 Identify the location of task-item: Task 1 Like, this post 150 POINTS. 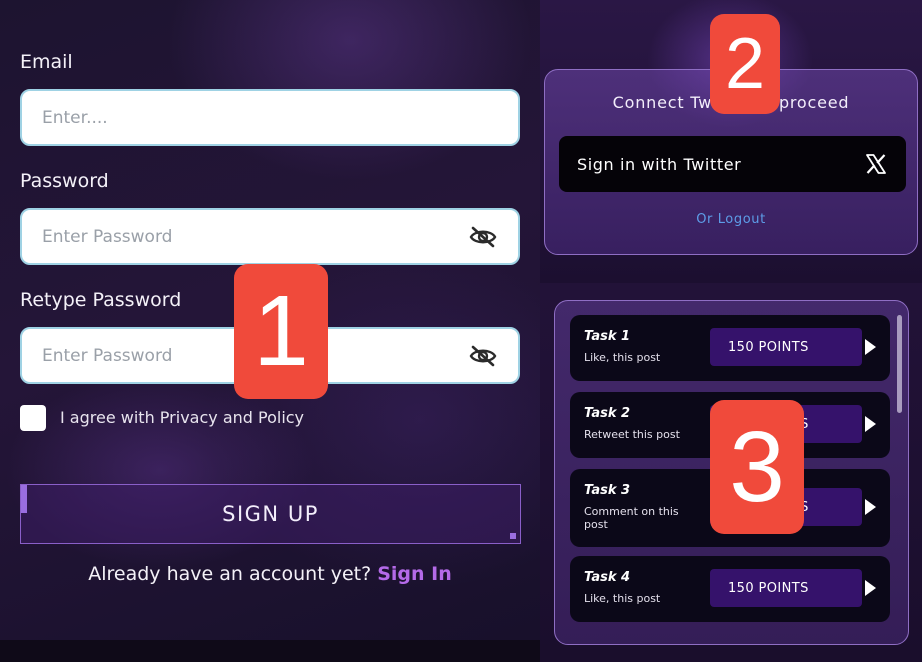
(730, 348).